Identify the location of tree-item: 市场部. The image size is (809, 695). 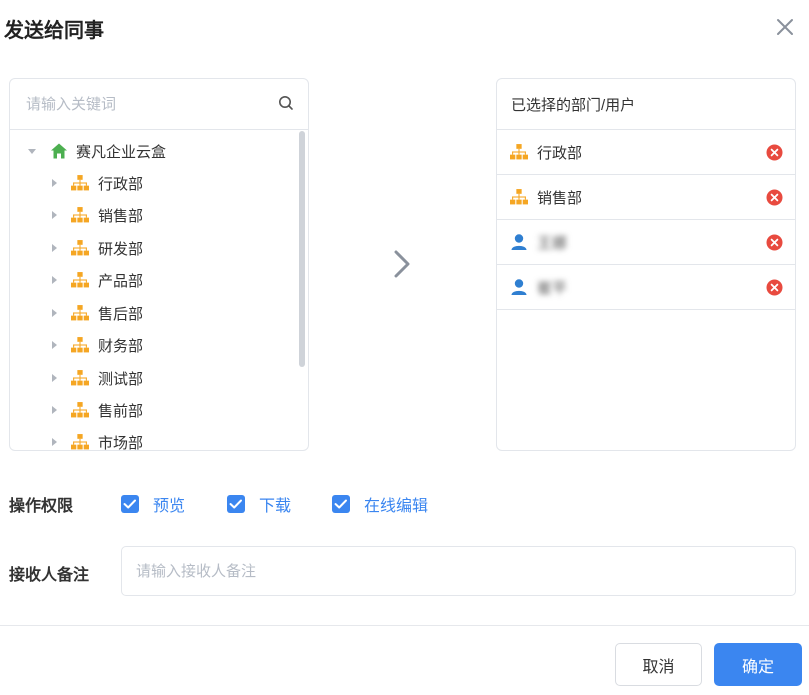
(153, 439).